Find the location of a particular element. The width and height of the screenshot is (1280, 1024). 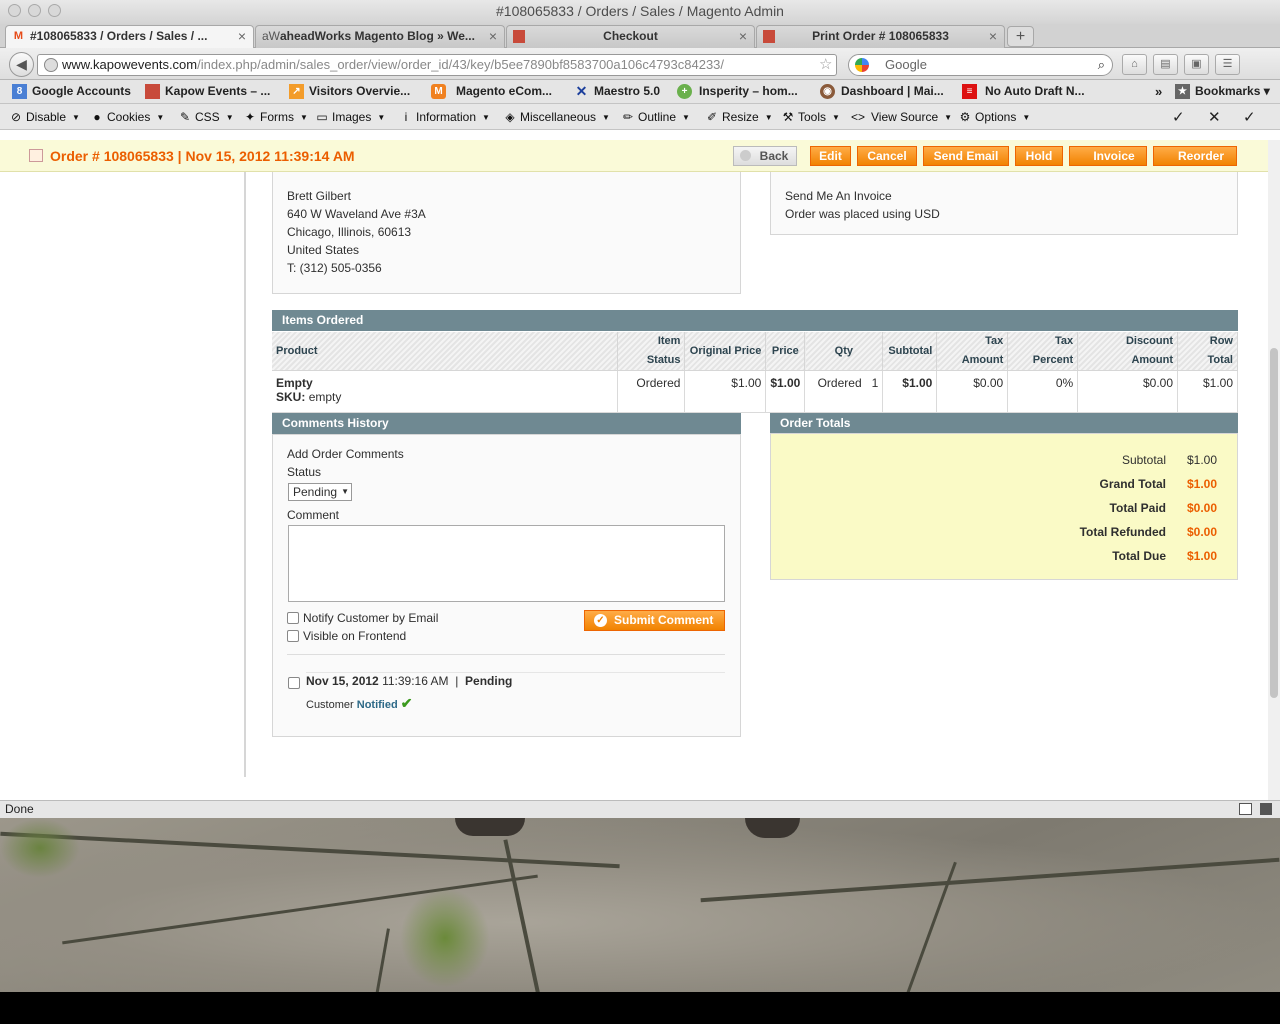

back-button: Back is located at coordinates (765, 156).